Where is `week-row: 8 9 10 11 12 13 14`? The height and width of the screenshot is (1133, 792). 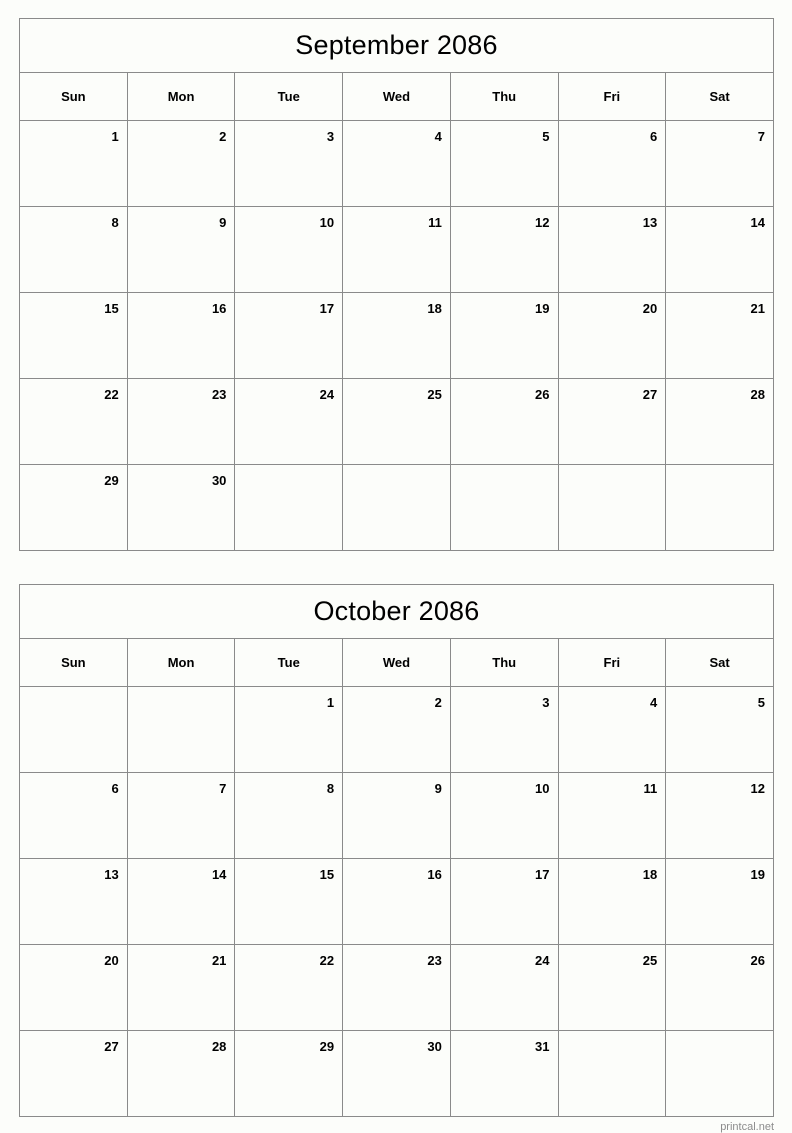
week-row: 8 9 10 11 12 13 14 is located at coordinates (396, 249).